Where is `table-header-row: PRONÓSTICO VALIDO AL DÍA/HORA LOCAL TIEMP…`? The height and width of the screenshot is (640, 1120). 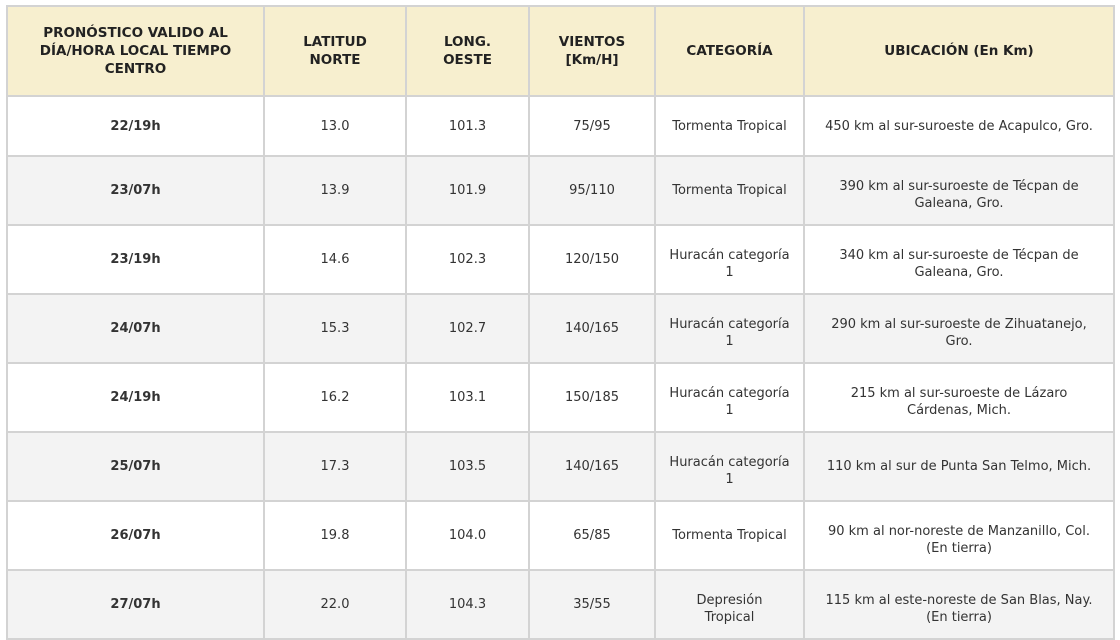 table-header-row: PRONÓSTICO VALIDO AL DÍA/HORA LOCAL TIEMP… is located at coordinates (560, 51).